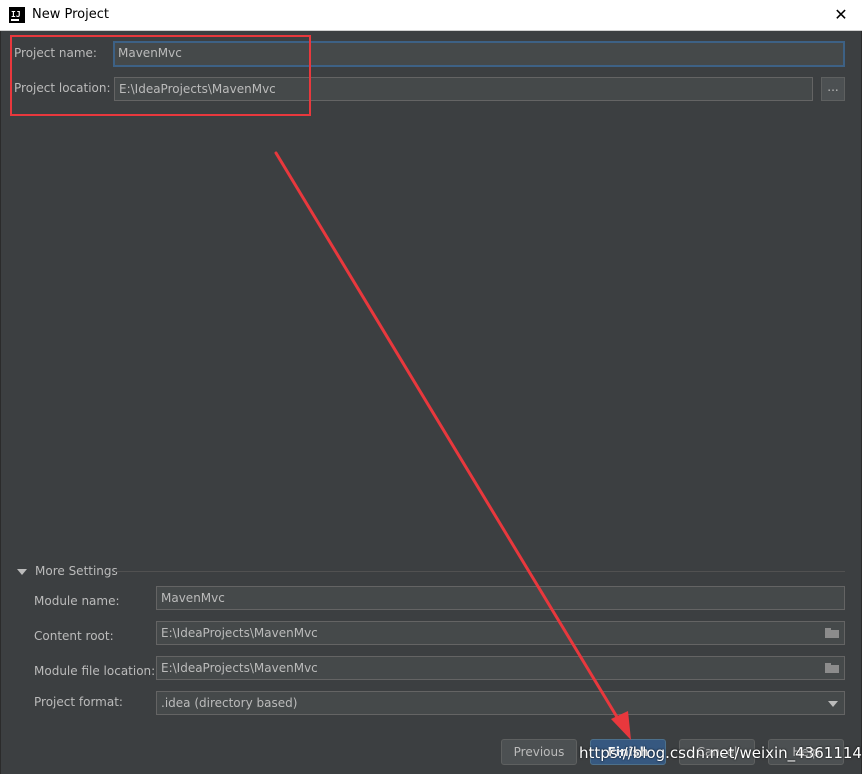  I want to click on previous-button: Previous, so click(539, 752).